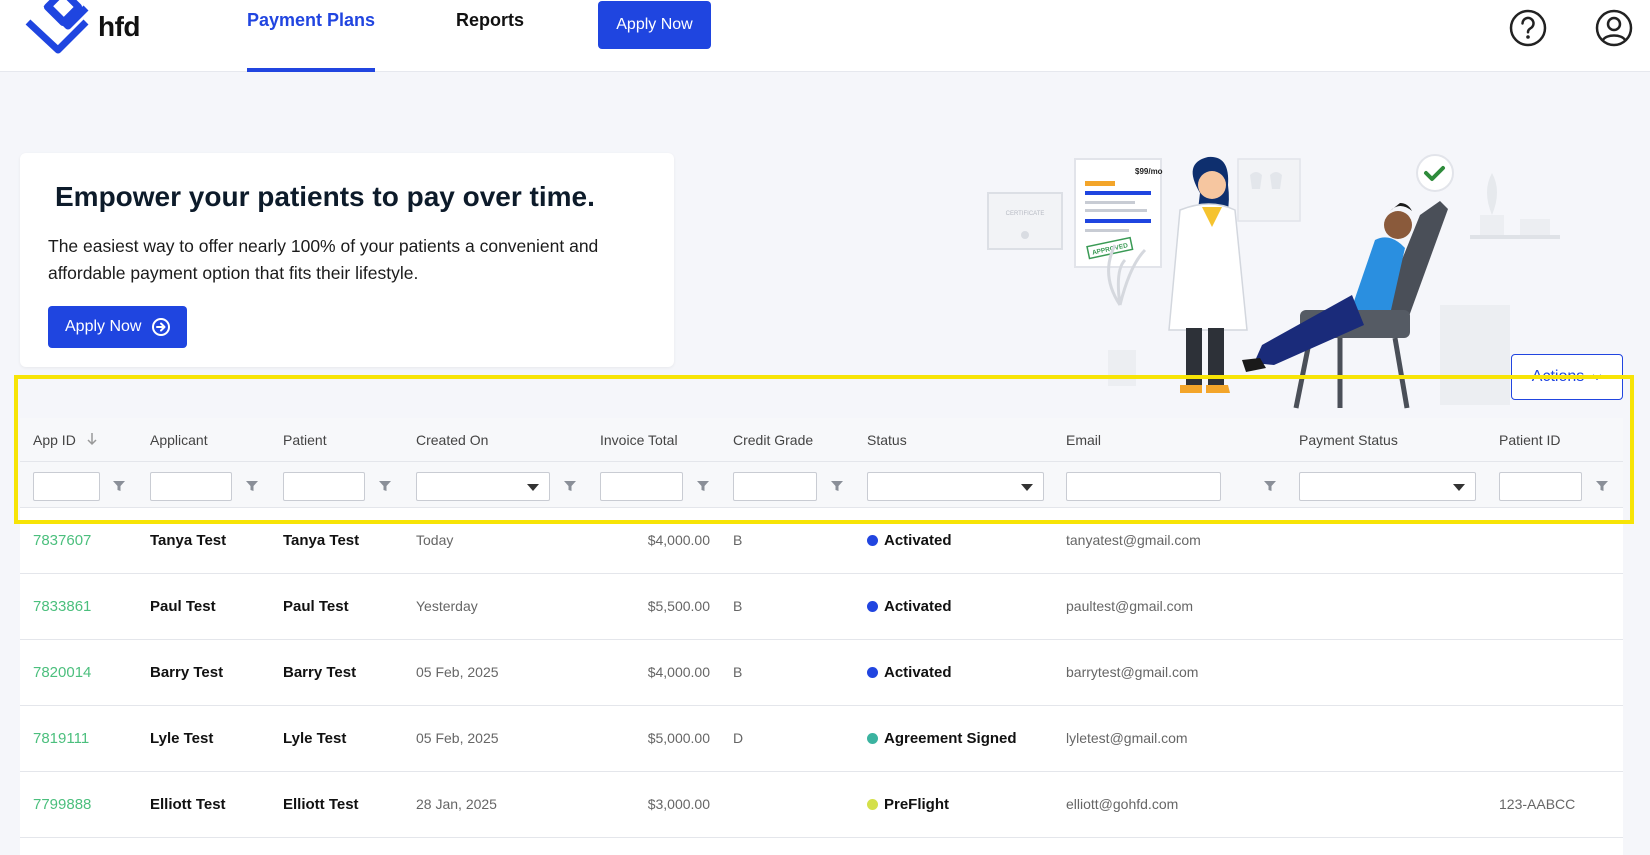 This screenshot has width=1650, height=855. Describe the element at coordinates (773, 440) in the screenshot. I see `column-header-credit-grade: Credit Grade` at that location.